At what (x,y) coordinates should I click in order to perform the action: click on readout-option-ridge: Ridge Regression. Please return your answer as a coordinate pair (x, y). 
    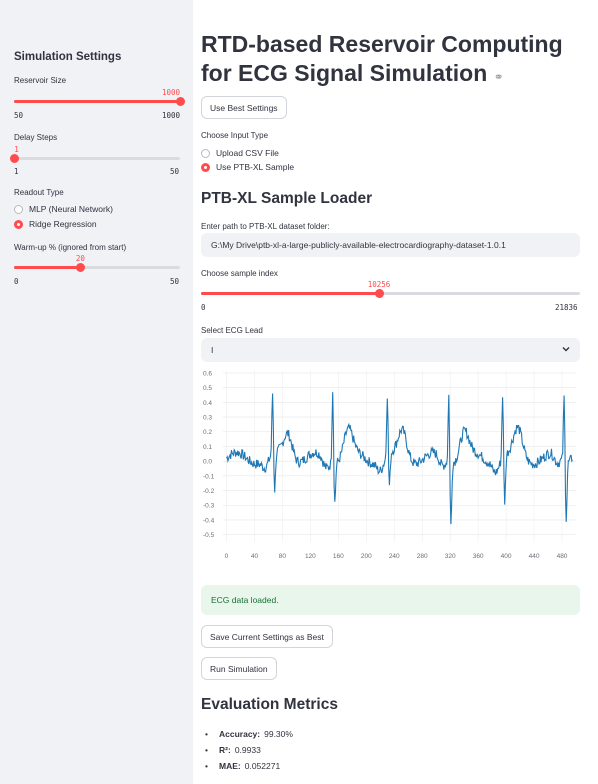
    Looking at the image, I should click on (55, 224).